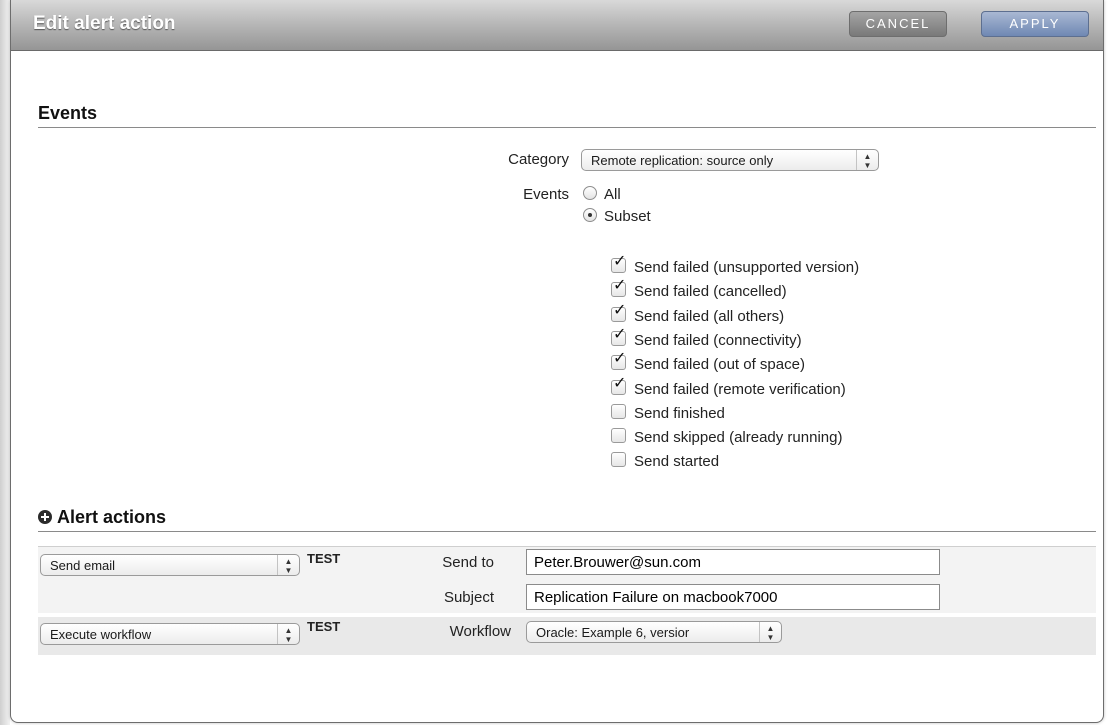  I want to click on event-checkbox-label: Send failed (cancelled), so click(710, 292).